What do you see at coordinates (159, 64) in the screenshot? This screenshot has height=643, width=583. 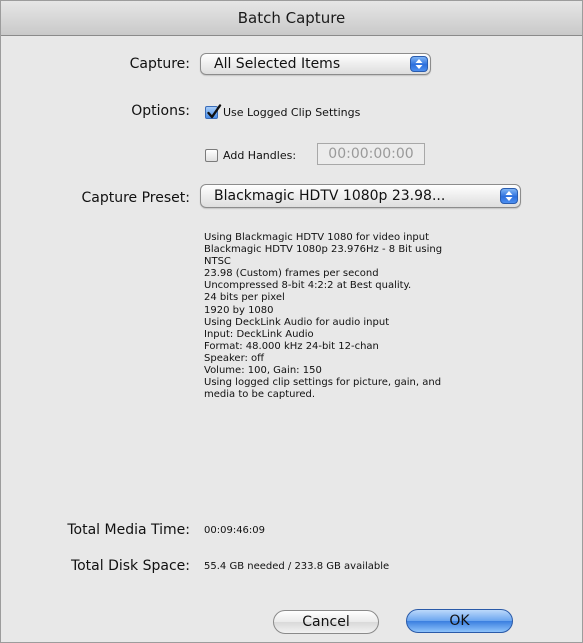 I see `capture-label: Capture:` at bounding box center [159, 64].